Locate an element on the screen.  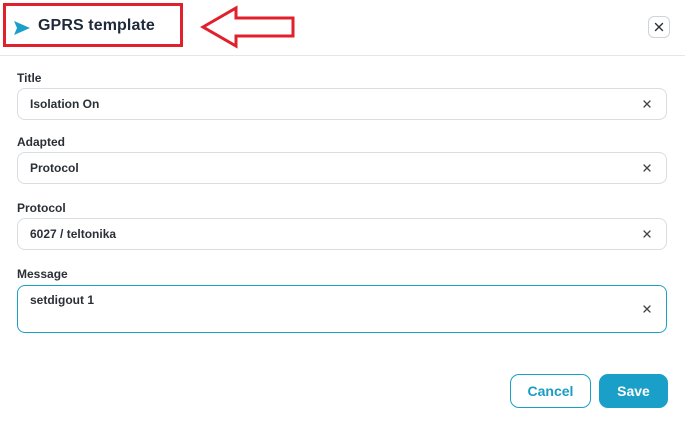
adapted-field: Protocol is located at coordinates (342, 168).